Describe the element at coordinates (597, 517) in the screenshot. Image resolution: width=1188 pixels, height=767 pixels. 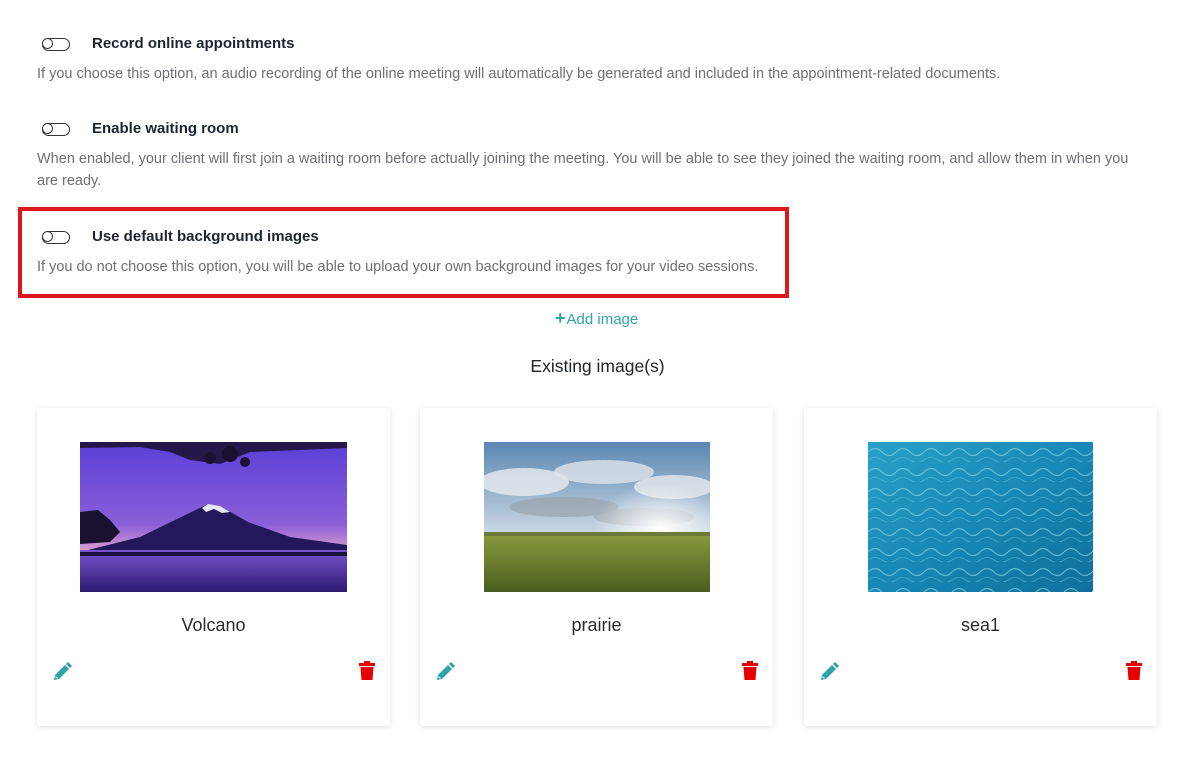
I see `prairie-thumbnail` at that location.